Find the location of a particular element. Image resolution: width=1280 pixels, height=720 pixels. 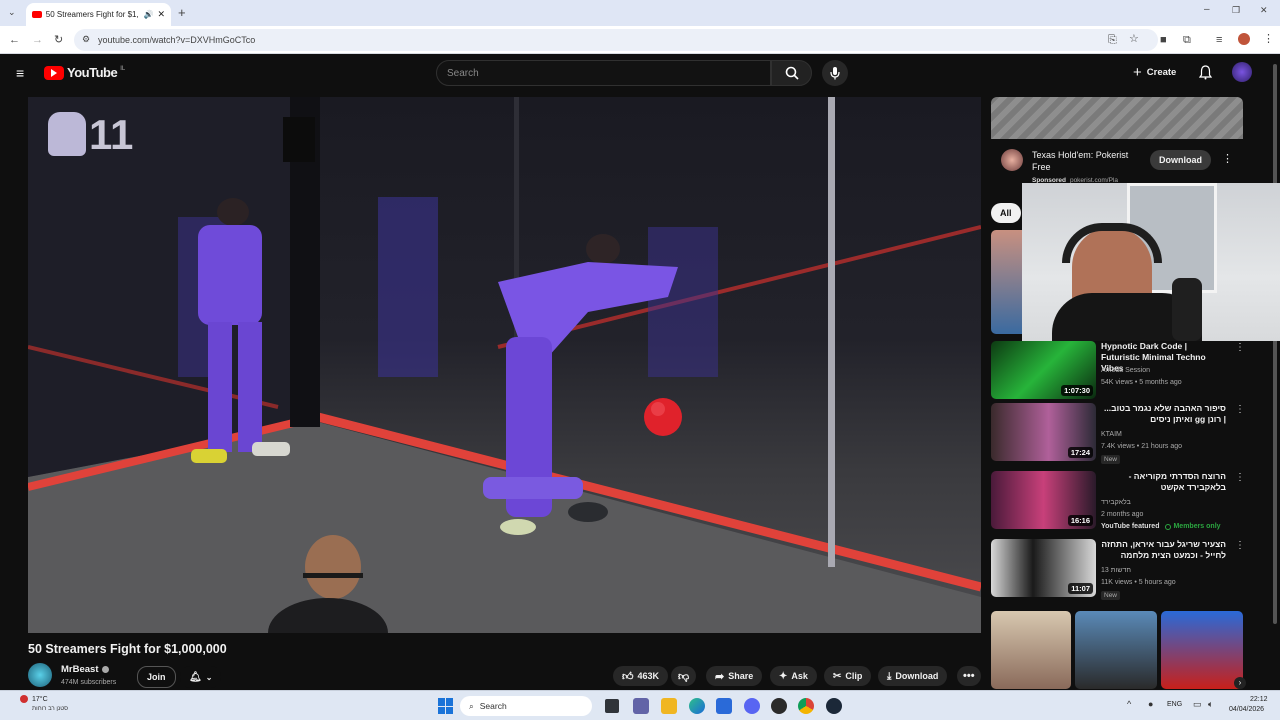

tray-mic-icon: ● is located at coordinates (1150, 704).